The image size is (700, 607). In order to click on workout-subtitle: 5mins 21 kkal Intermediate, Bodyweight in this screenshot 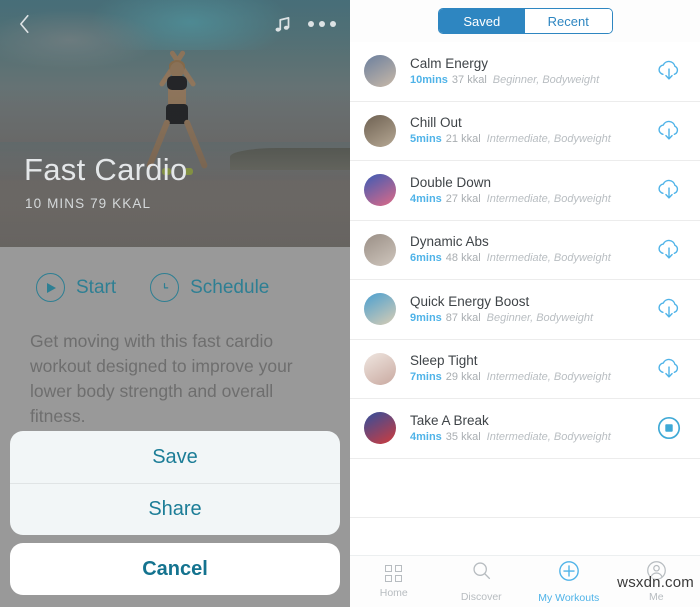, I will do `click(532, 139)`.